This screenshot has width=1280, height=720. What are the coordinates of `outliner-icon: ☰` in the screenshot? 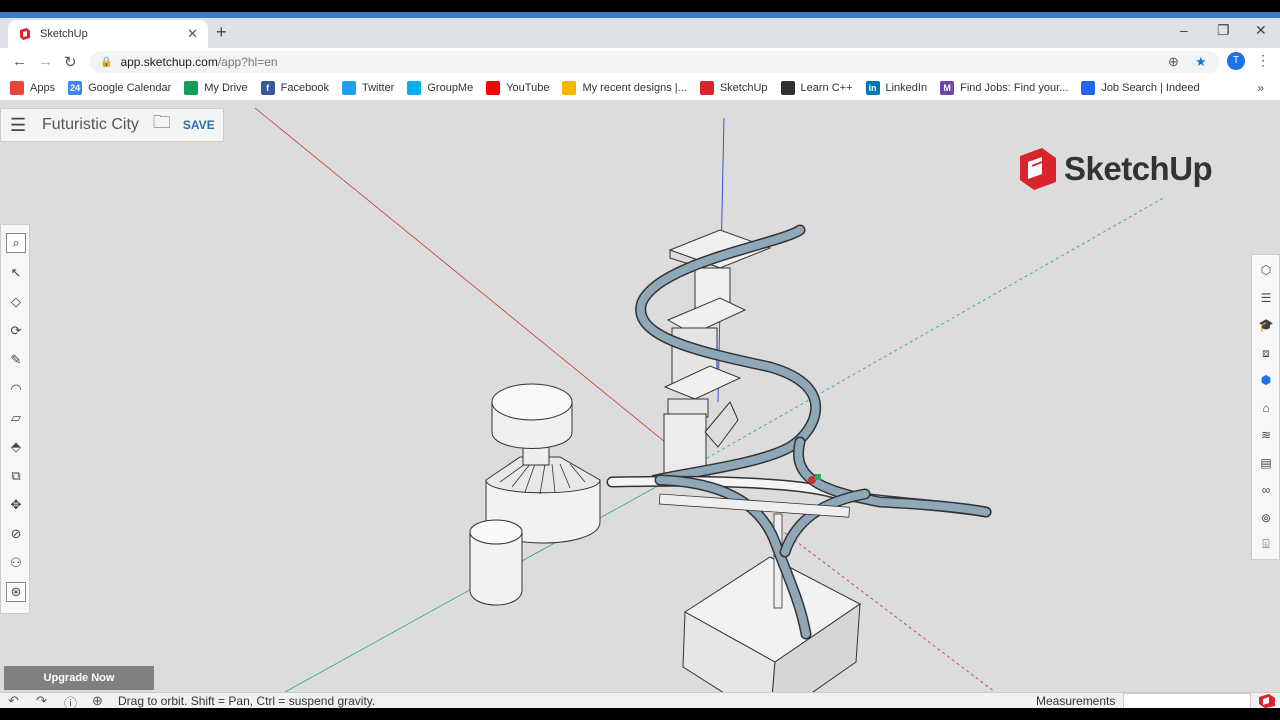 It's located at (1266, 298).